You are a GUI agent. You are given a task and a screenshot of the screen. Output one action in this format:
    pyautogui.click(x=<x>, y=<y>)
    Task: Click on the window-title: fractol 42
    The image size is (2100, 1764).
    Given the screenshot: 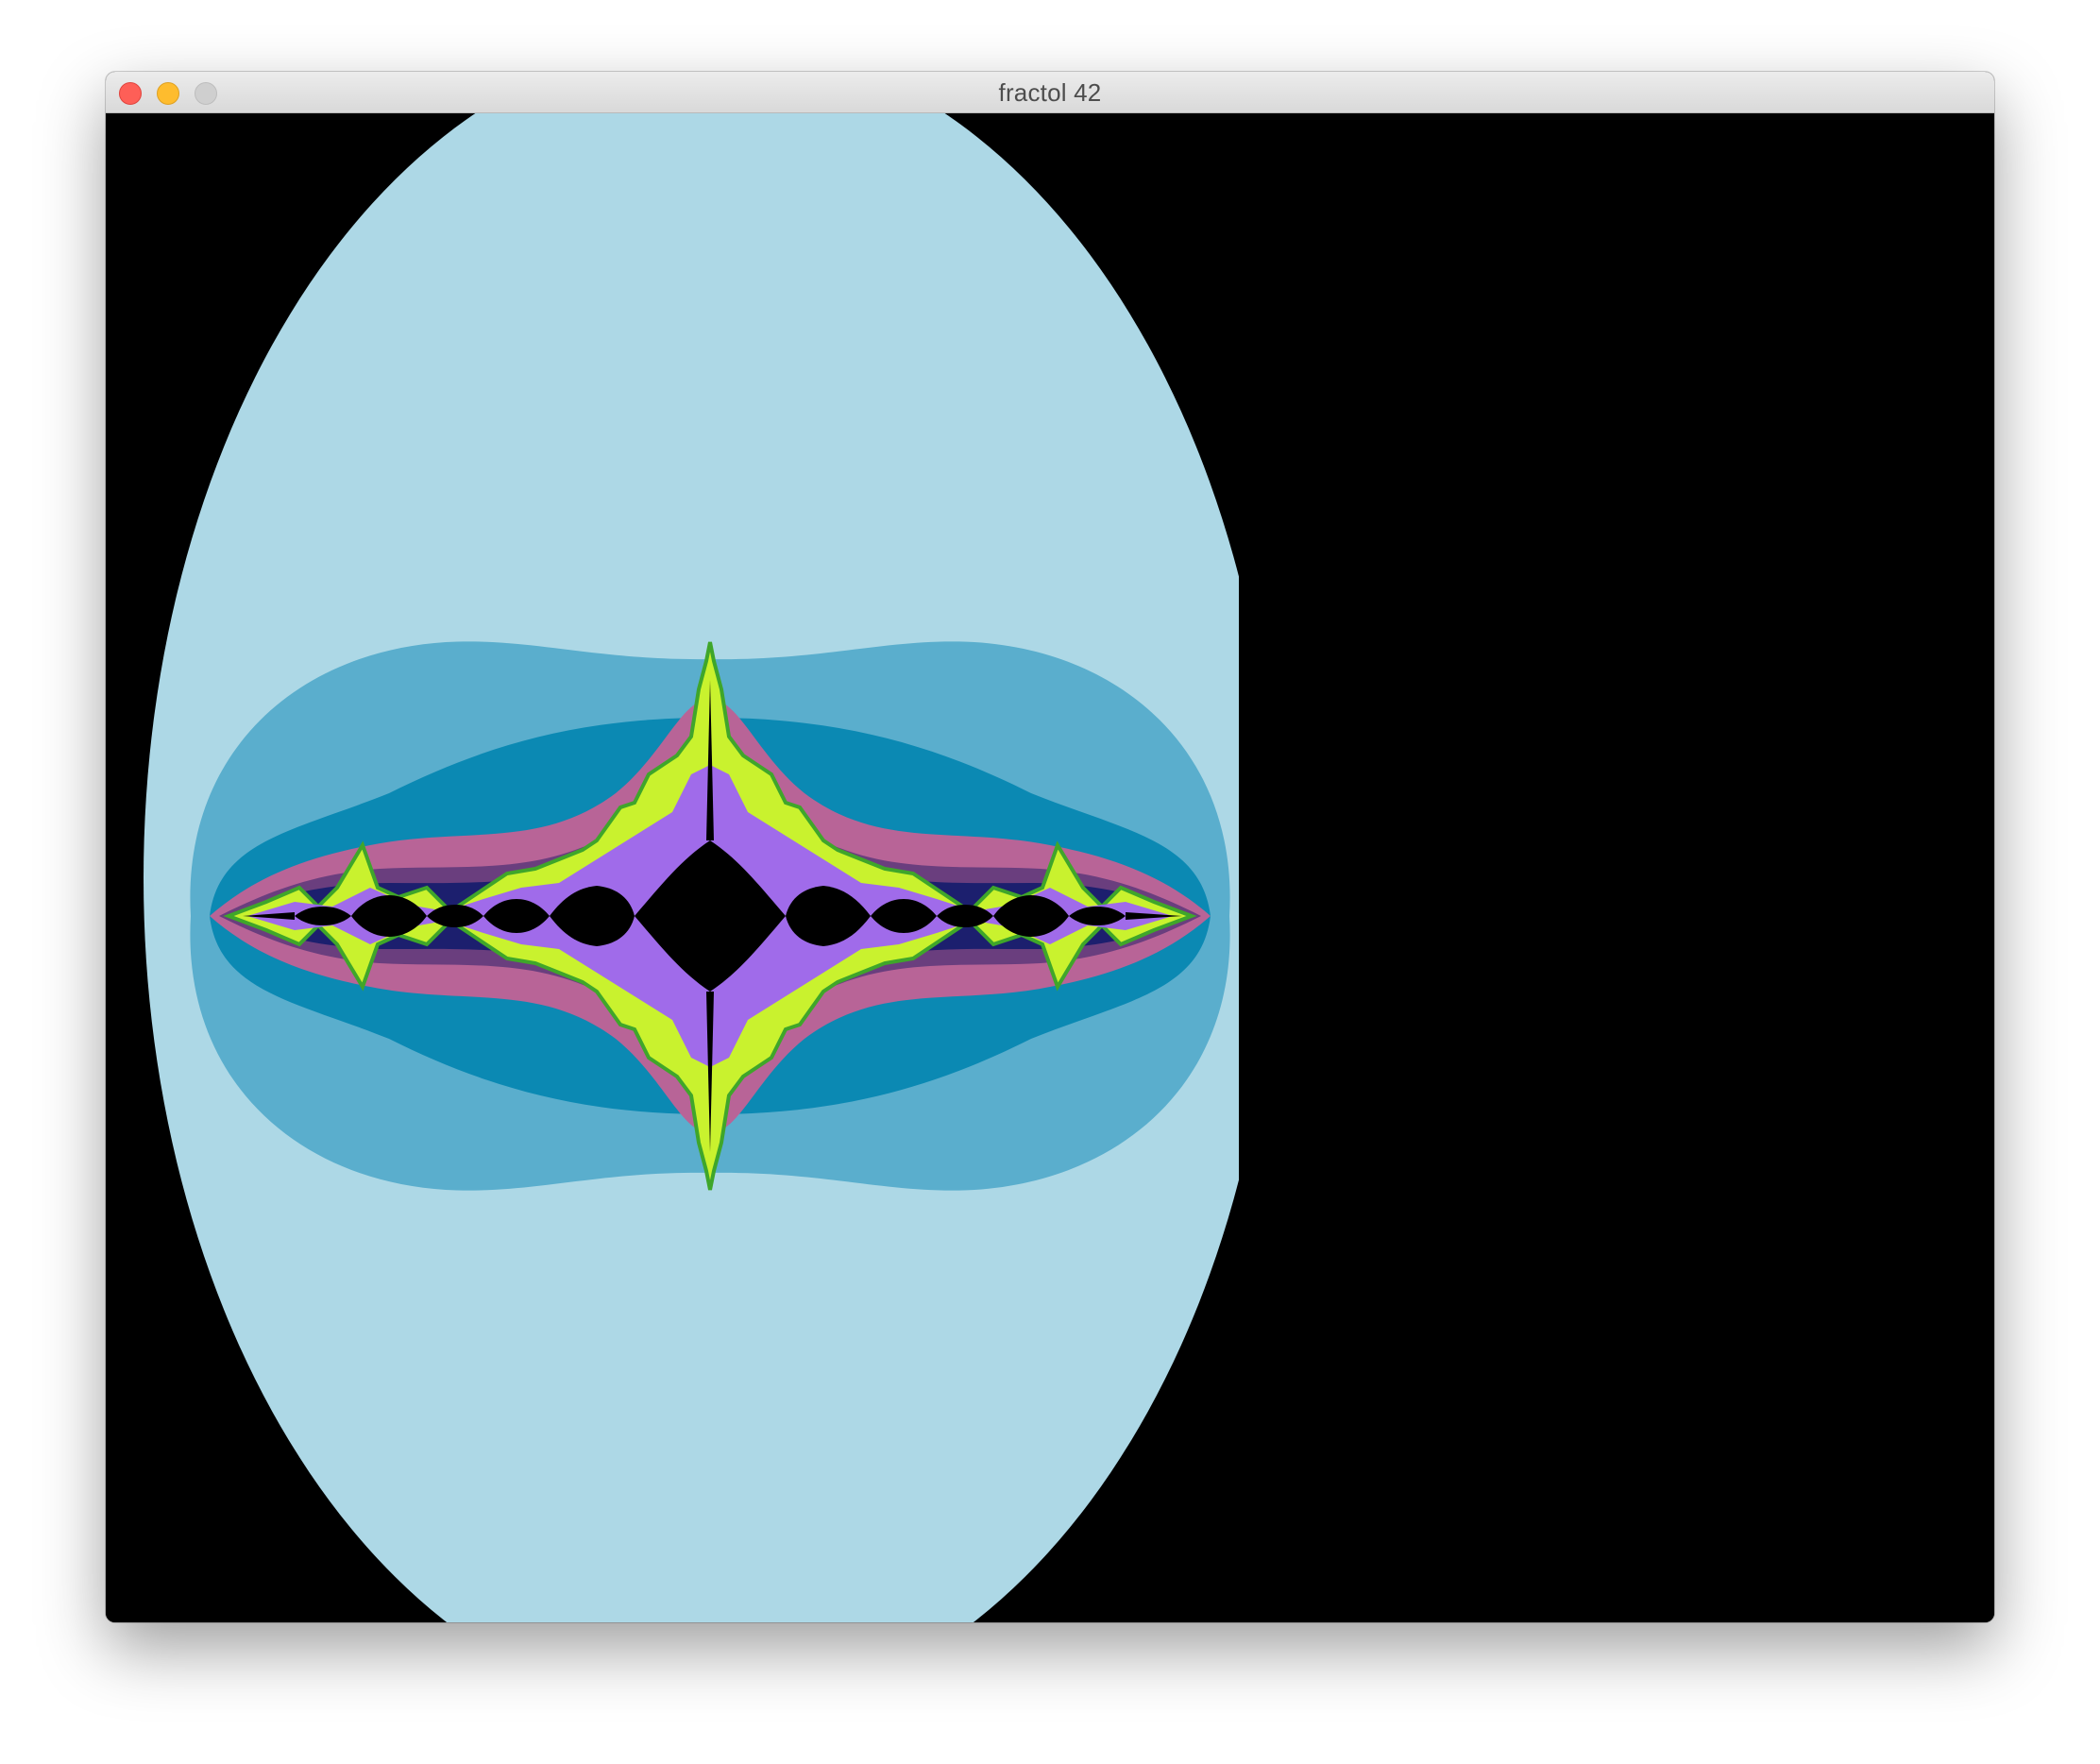 What is the action you would take?
    pyautogui.click(x=1050, y=92)
    